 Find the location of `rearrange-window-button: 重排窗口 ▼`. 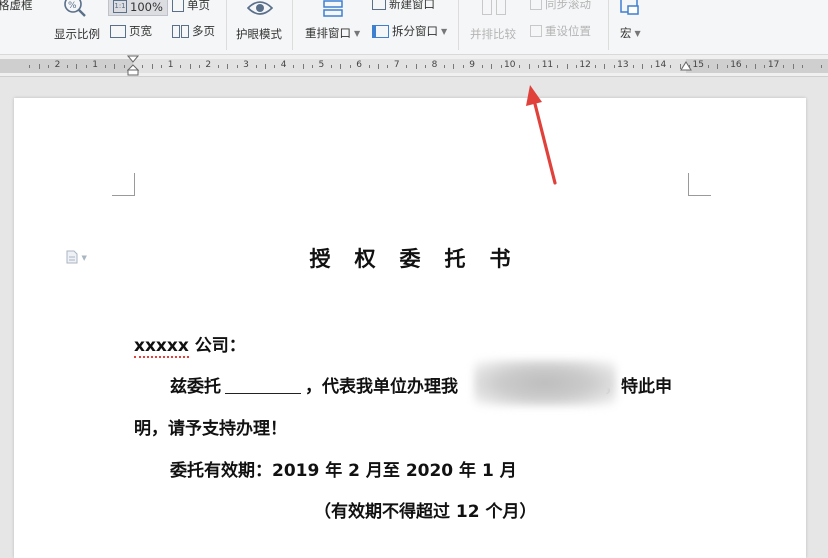

rearrange-window-button: 重排窗口 ▼ is located at coordinates (332, 33).